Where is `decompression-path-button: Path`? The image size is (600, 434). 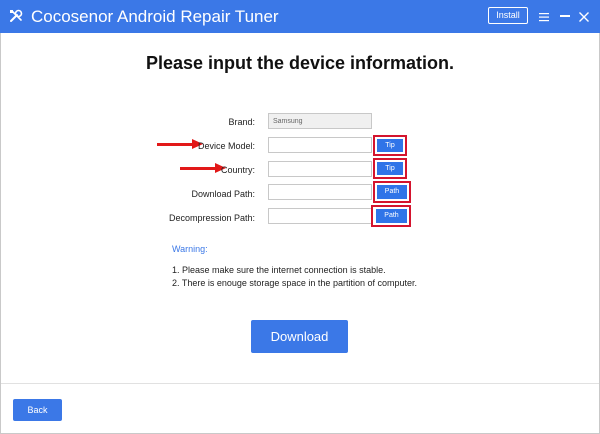
decompression-path-button: Path is located at coordinates (391, 216).